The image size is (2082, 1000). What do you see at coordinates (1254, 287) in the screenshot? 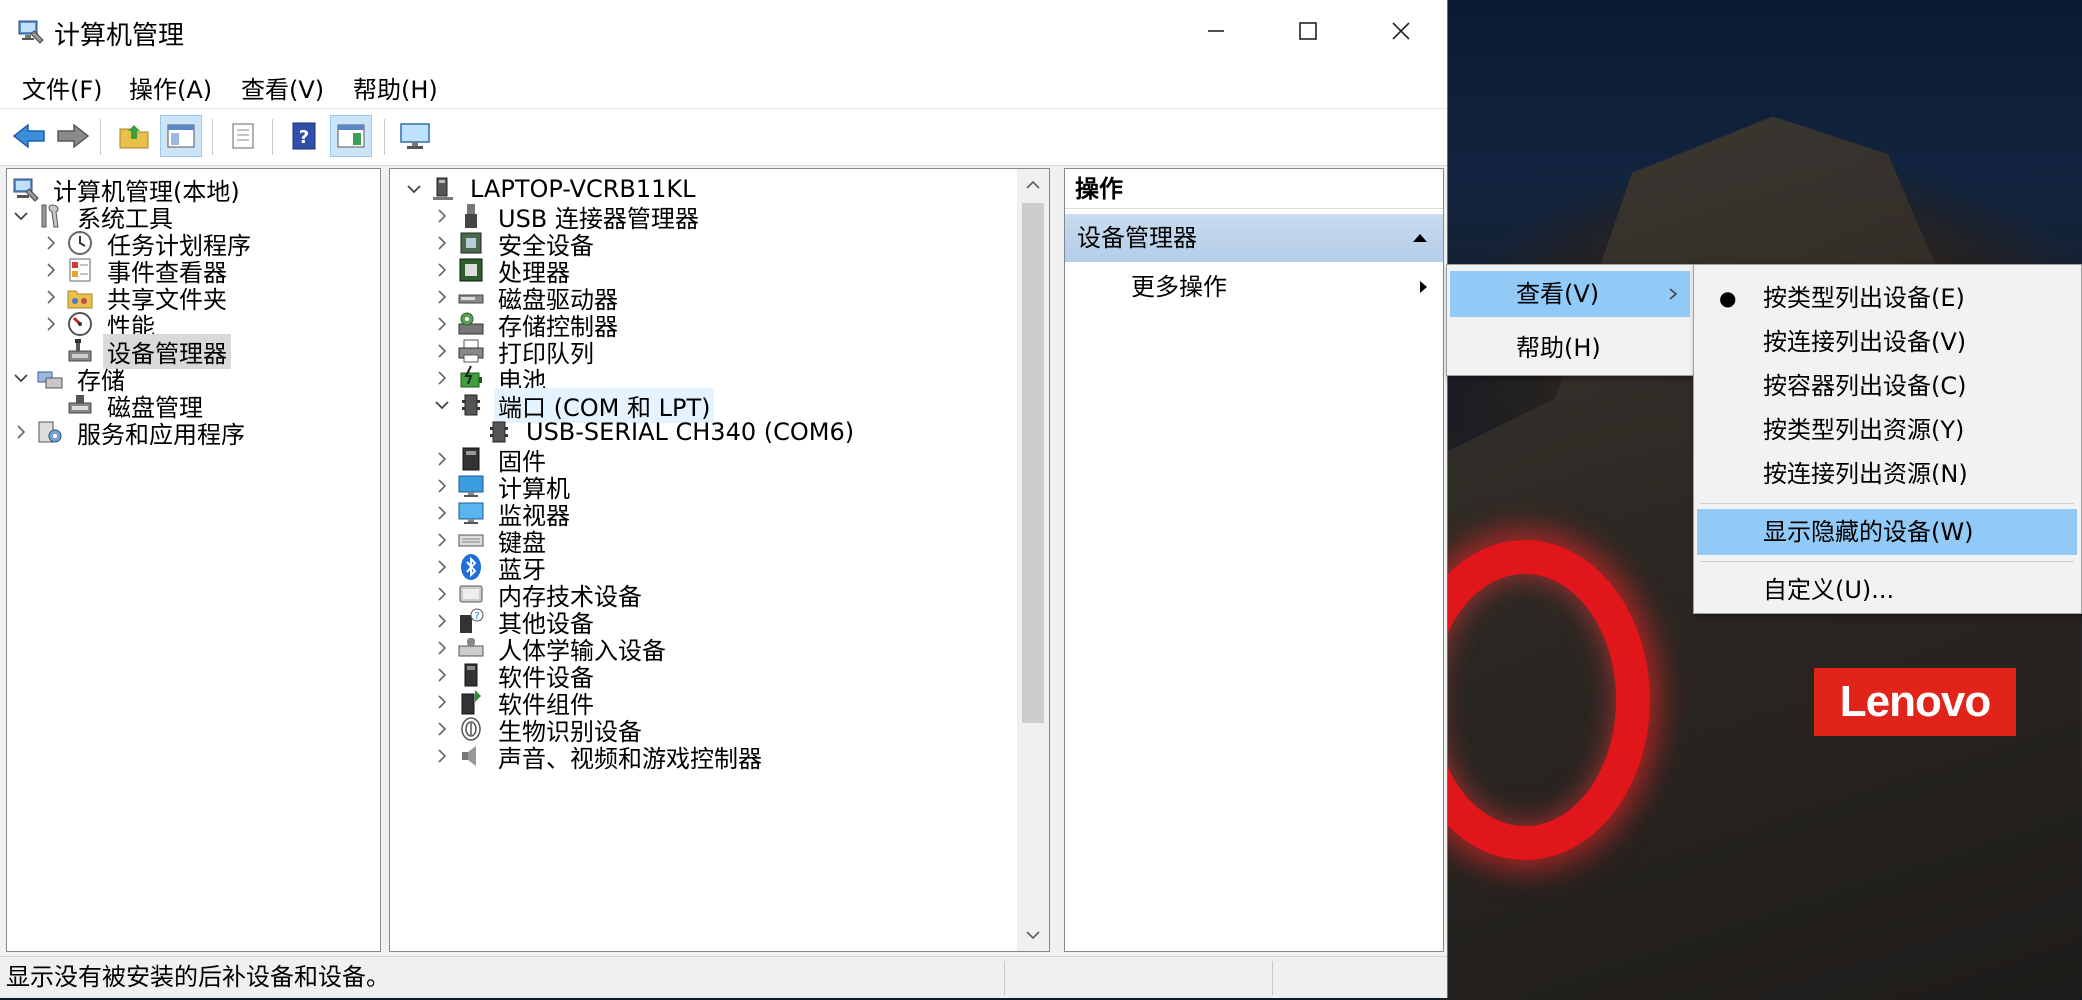
I see `more-actions-item: 更多操作` at bounding box center [1254, 287].